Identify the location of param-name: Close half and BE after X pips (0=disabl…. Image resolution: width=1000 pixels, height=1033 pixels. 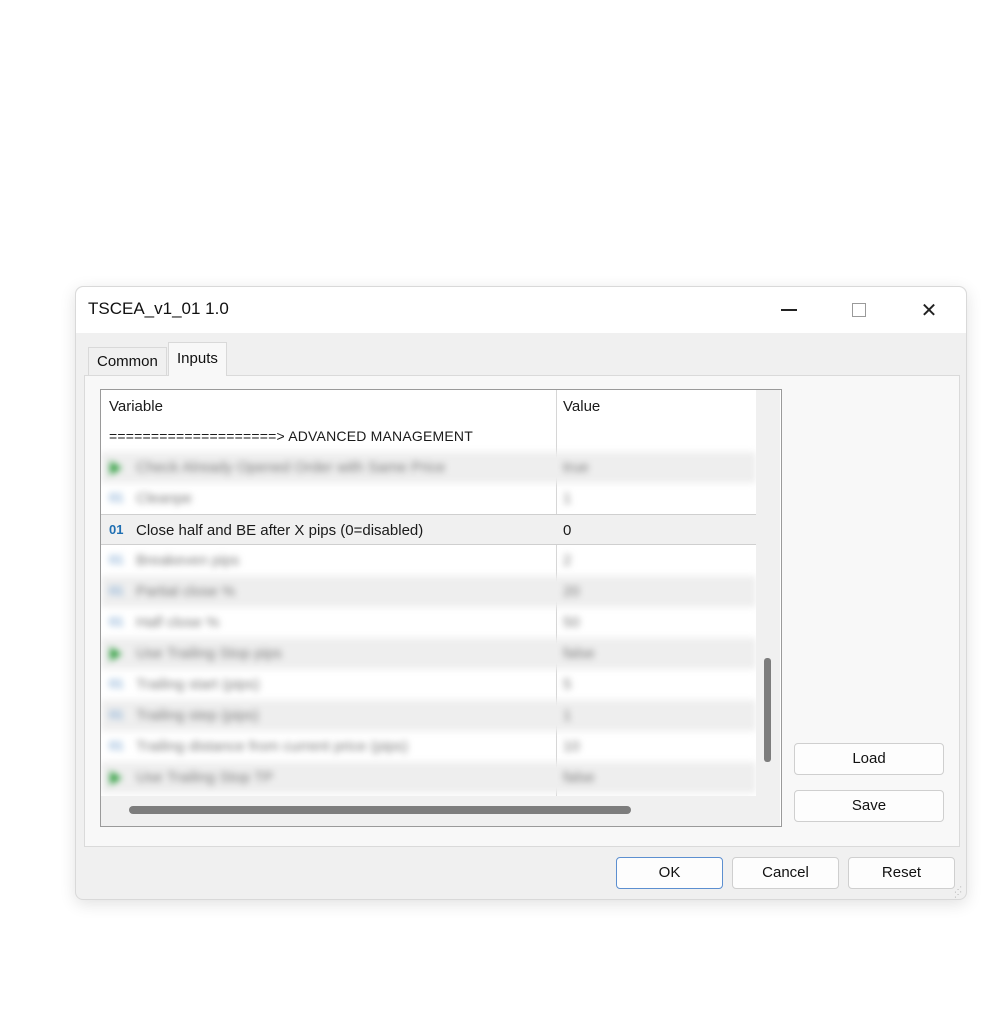
(280, 530).